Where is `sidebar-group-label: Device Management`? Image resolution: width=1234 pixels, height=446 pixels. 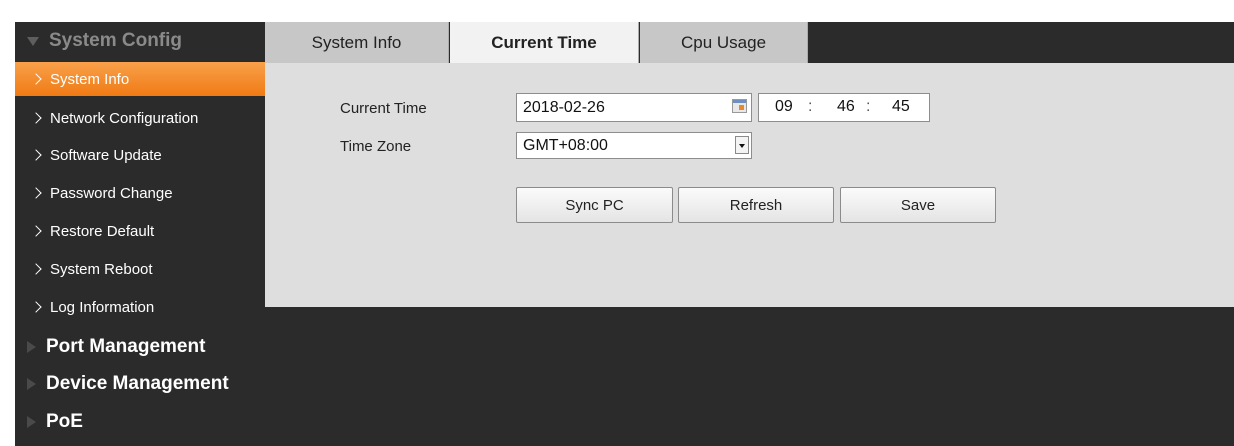
sidebar-group-label: Device Management is located at coordinates (137, 383).